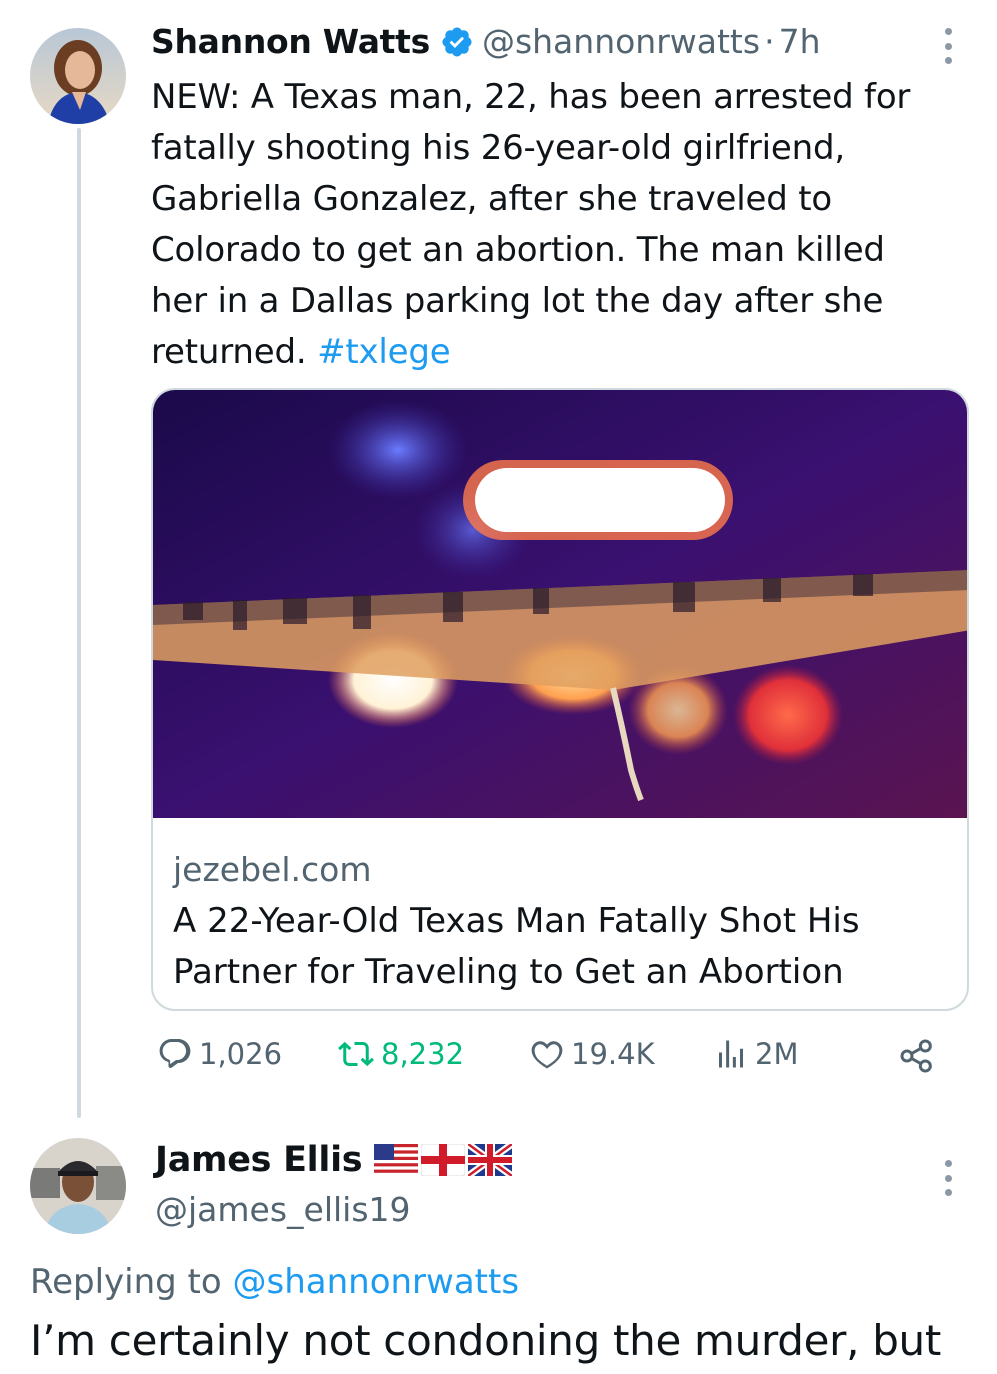 The image size is (997, 1374). Describe the element at coordinates (777, 1054) in the screenshot. I see `views-count: 2M` at that location.